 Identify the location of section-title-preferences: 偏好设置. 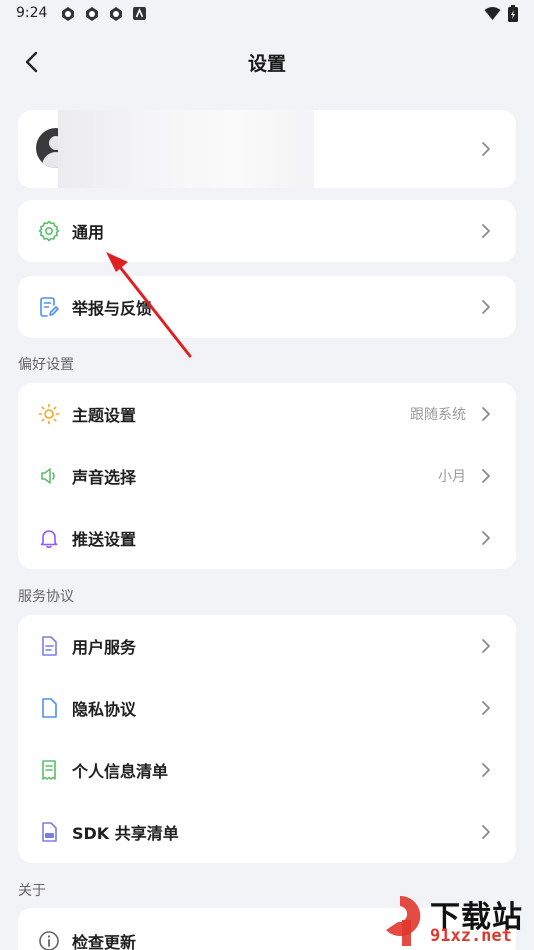
(46, 365).